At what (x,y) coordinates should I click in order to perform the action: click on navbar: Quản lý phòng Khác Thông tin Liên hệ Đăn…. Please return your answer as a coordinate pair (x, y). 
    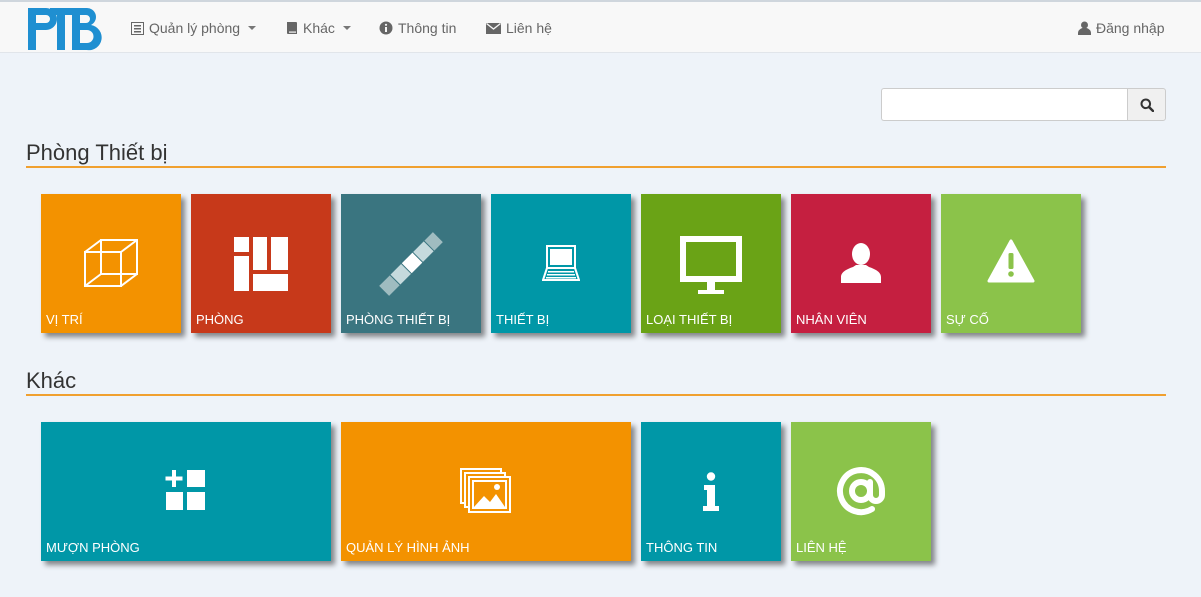
    Looking at the image, I should click on (600, 27).